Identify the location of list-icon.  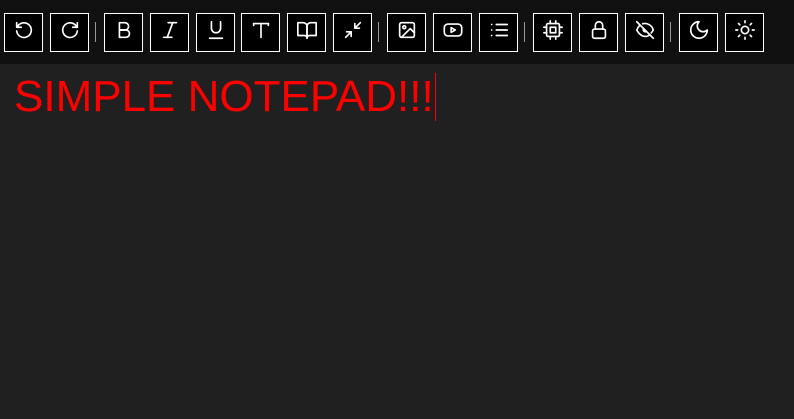
(499, 32).